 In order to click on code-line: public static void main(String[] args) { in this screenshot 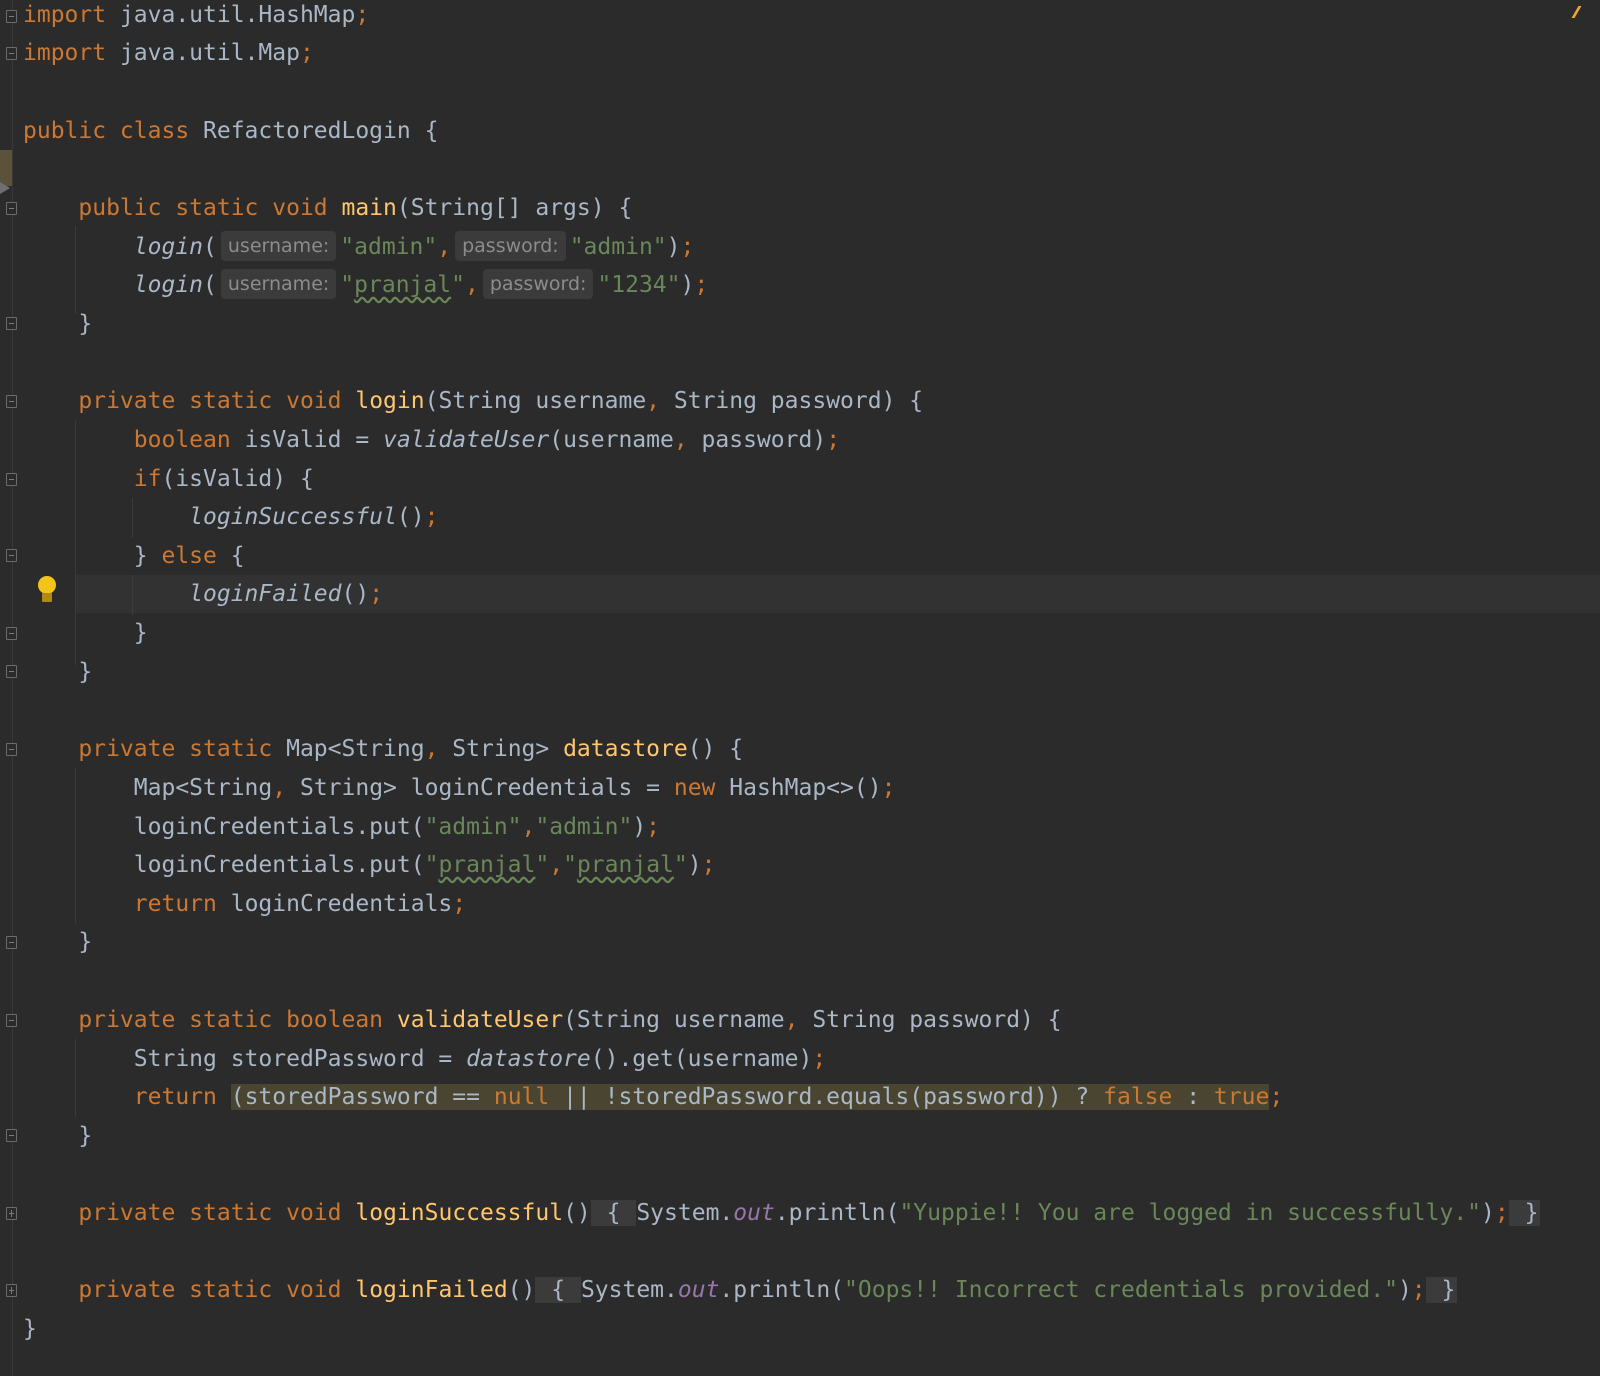, I will do `click(355, 208)`.